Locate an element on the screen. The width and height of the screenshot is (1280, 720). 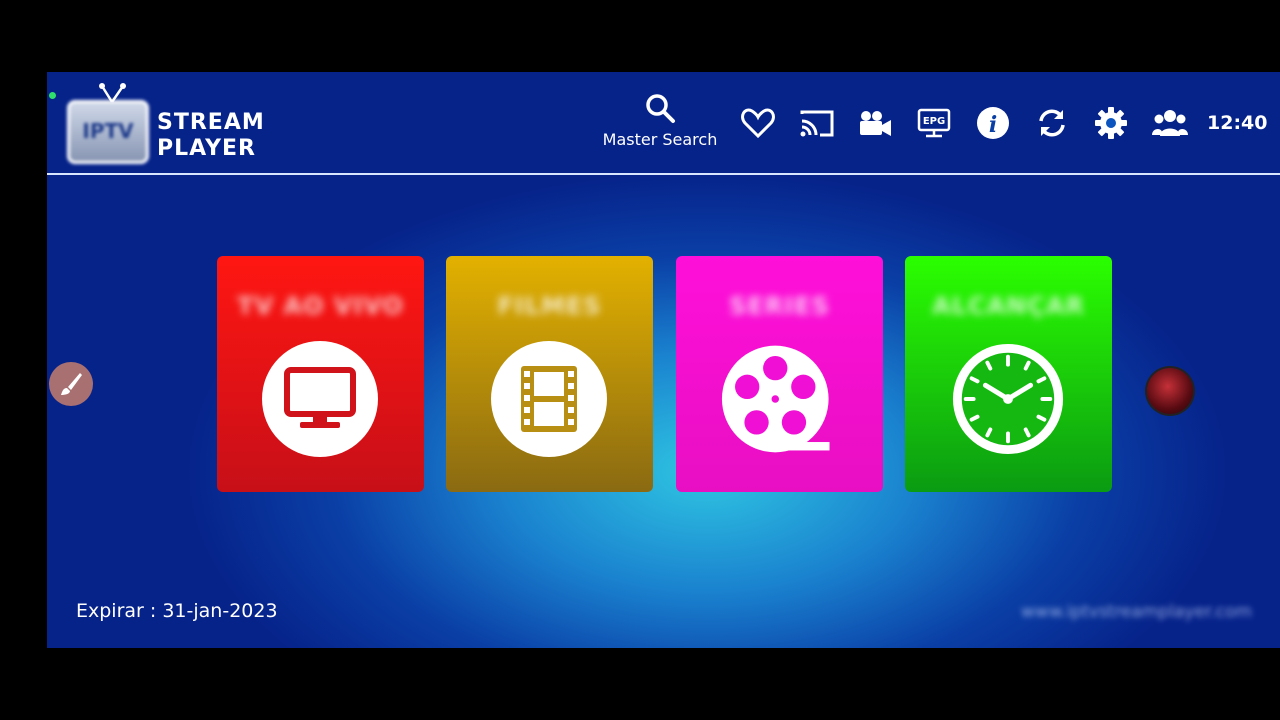
tile-live-tv-icon-circle is located at coordinates (320, 399).